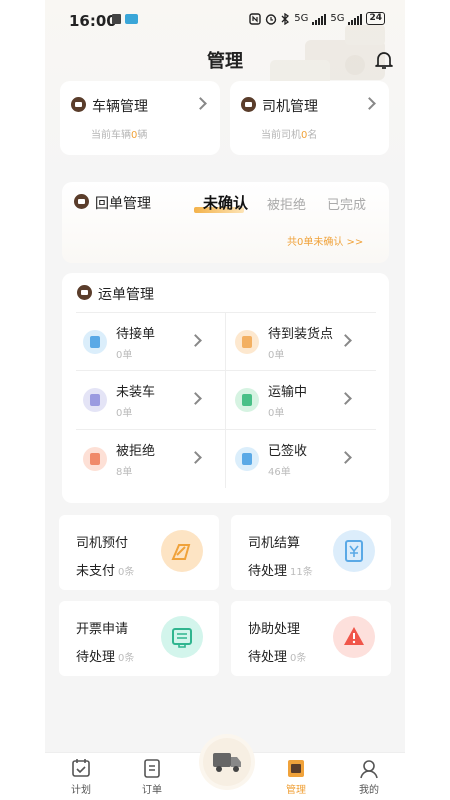  I want to click on warning-icon, so click(354, 637).